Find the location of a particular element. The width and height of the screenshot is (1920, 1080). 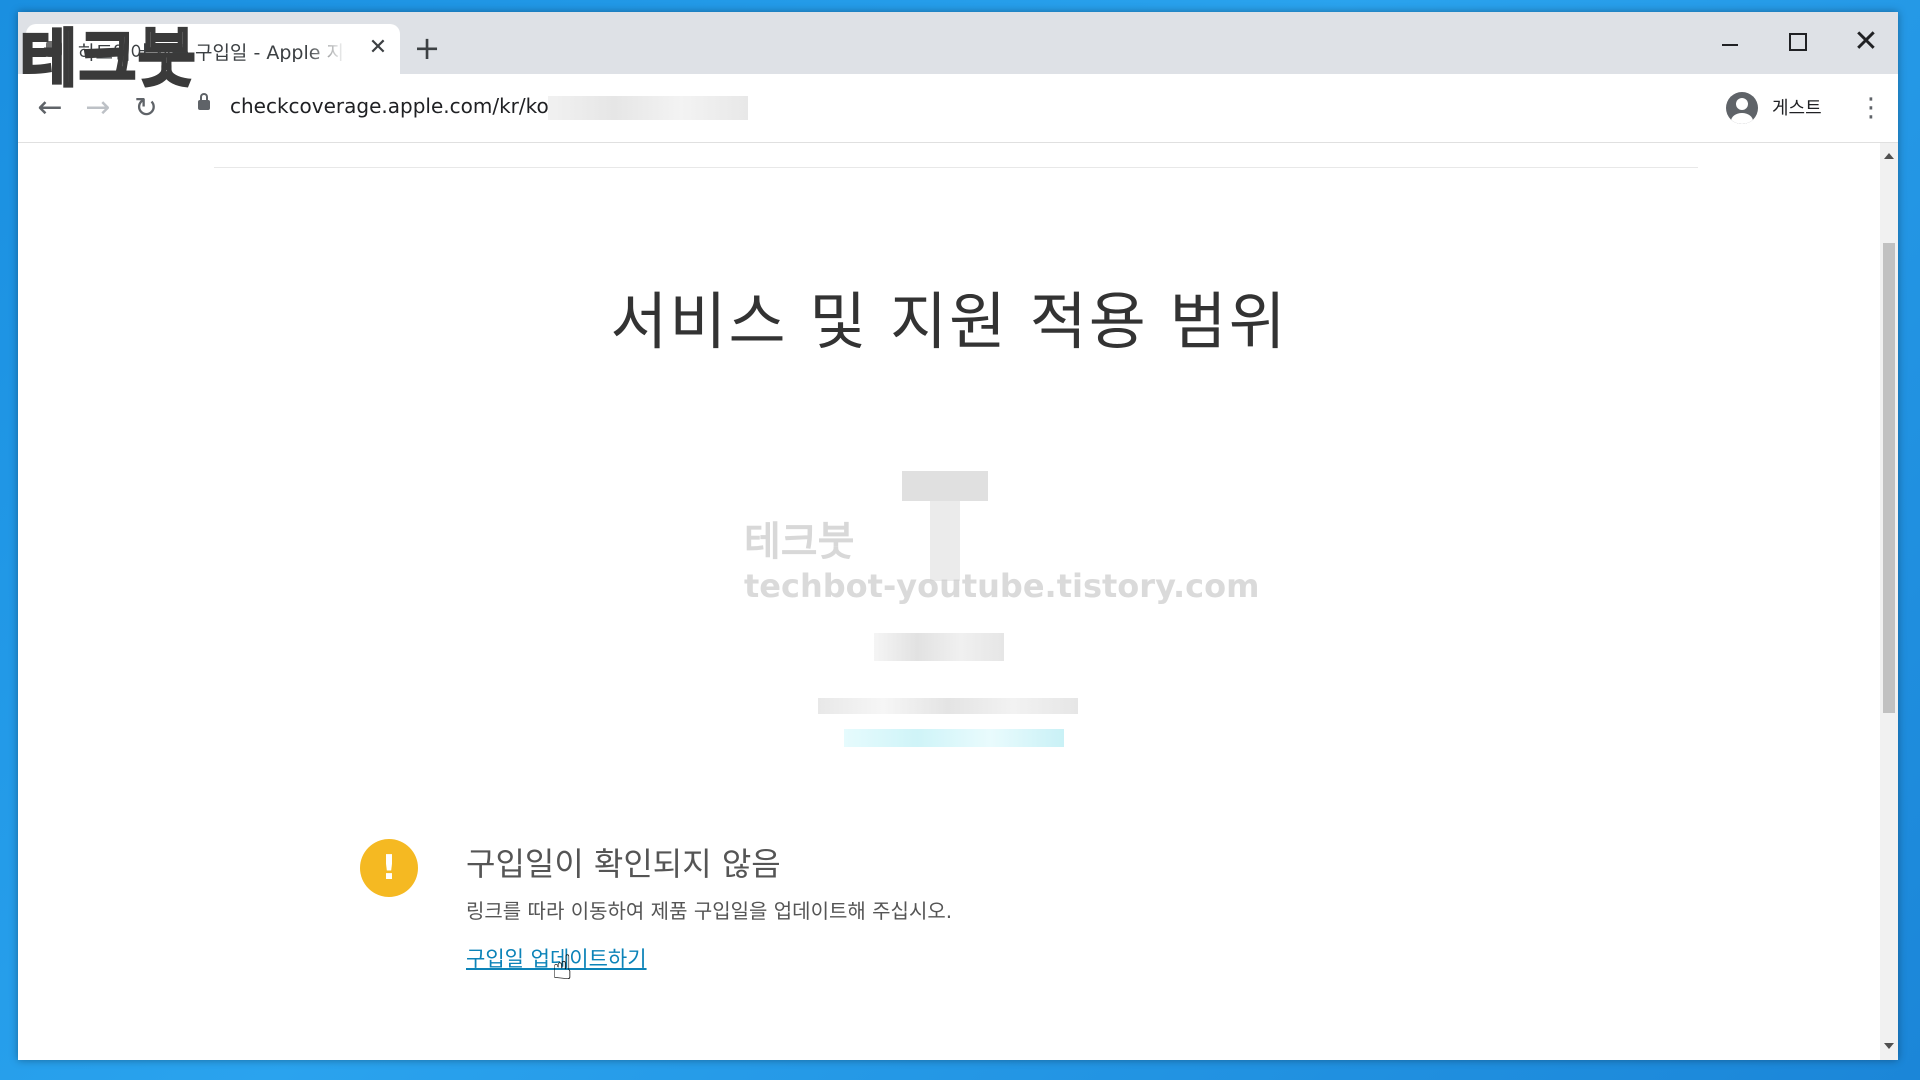

minimize-icon is located at coordinates (1730, 45).